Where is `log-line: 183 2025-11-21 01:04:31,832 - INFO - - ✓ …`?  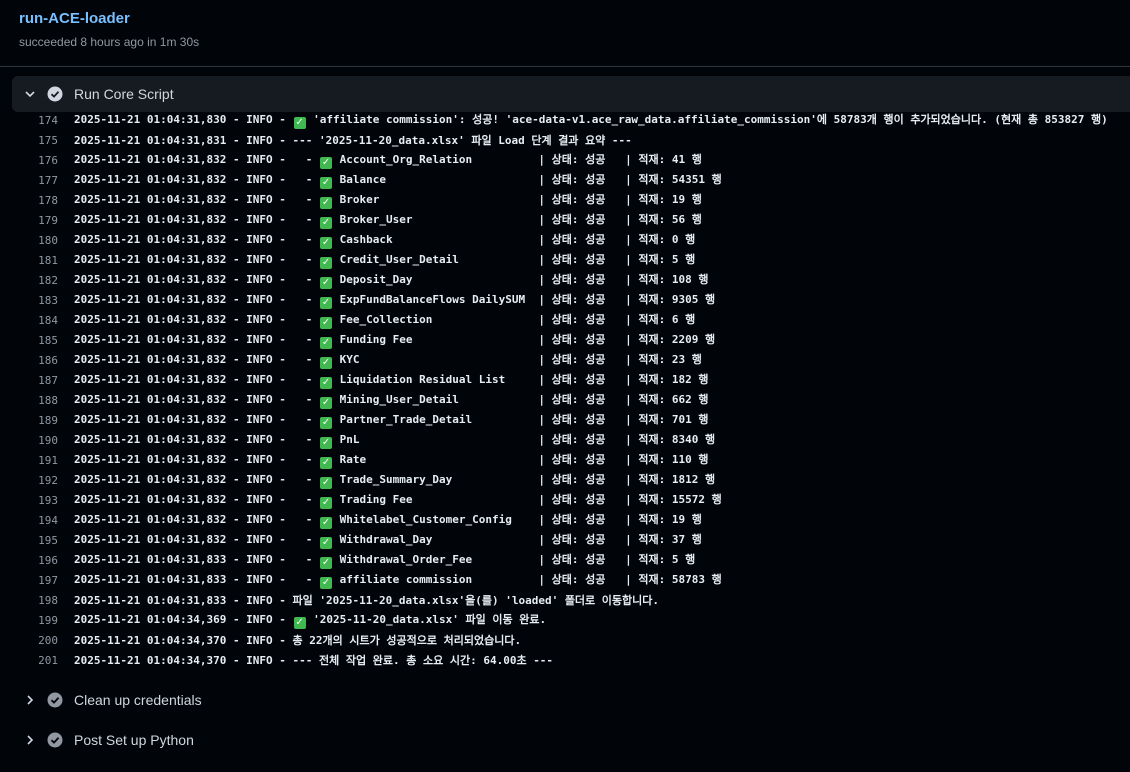 log-line: 183 2025-11-21 01:04:31,832 - INFO - - ✓ … is located at coordinates (565, 300).